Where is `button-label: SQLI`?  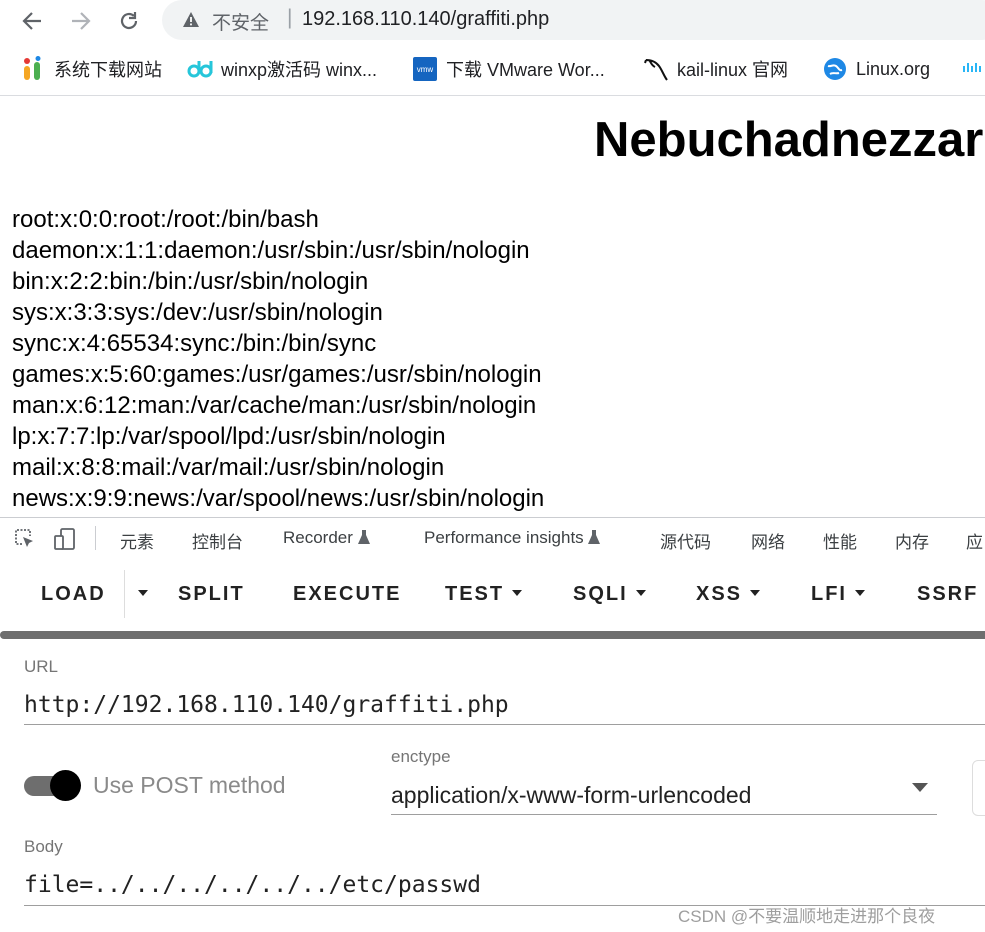
button-label: SQLI is located at coordinates (600, 594).